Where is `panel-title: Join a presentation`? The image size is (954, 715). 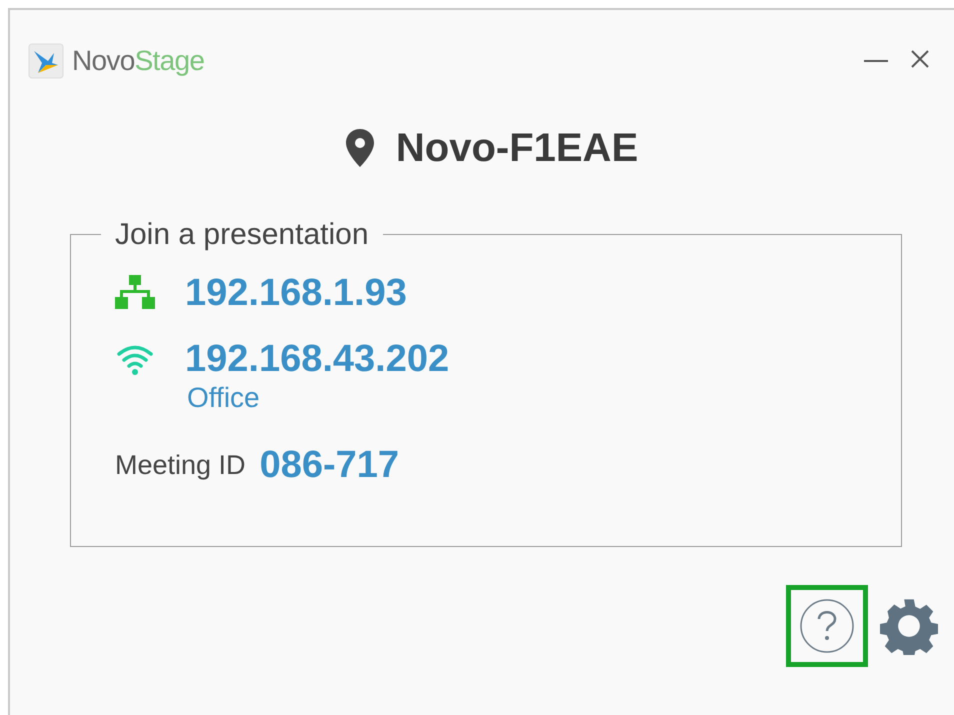
panel-title: Join a presentation is located at coordinates (242, 235).